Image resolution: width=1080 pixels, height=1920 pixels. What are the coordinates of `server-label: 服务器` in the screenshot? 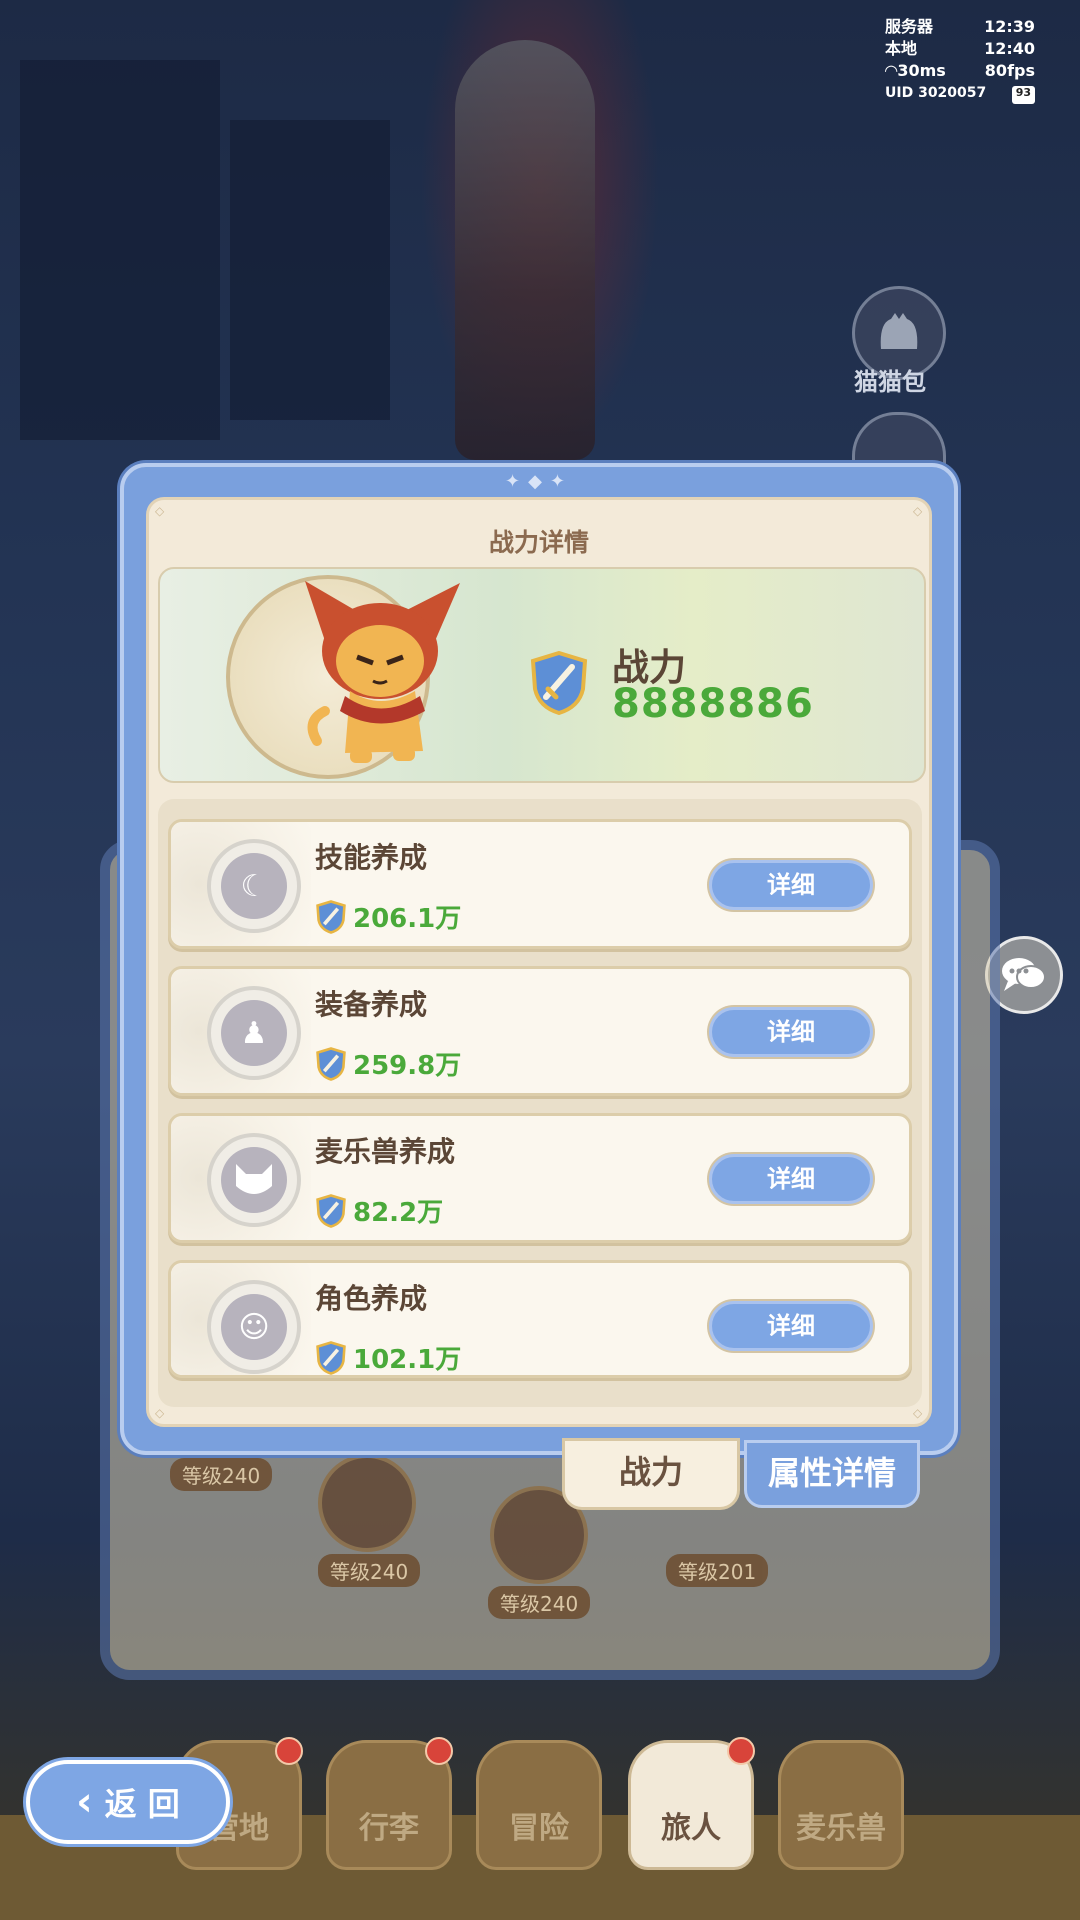 It's located at (909, 26).